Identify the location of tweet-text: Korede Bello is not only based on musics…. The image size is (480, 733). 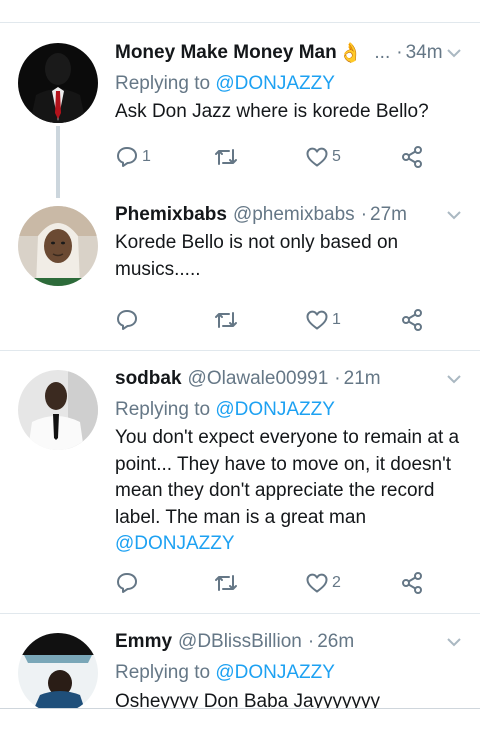
(291, 256).